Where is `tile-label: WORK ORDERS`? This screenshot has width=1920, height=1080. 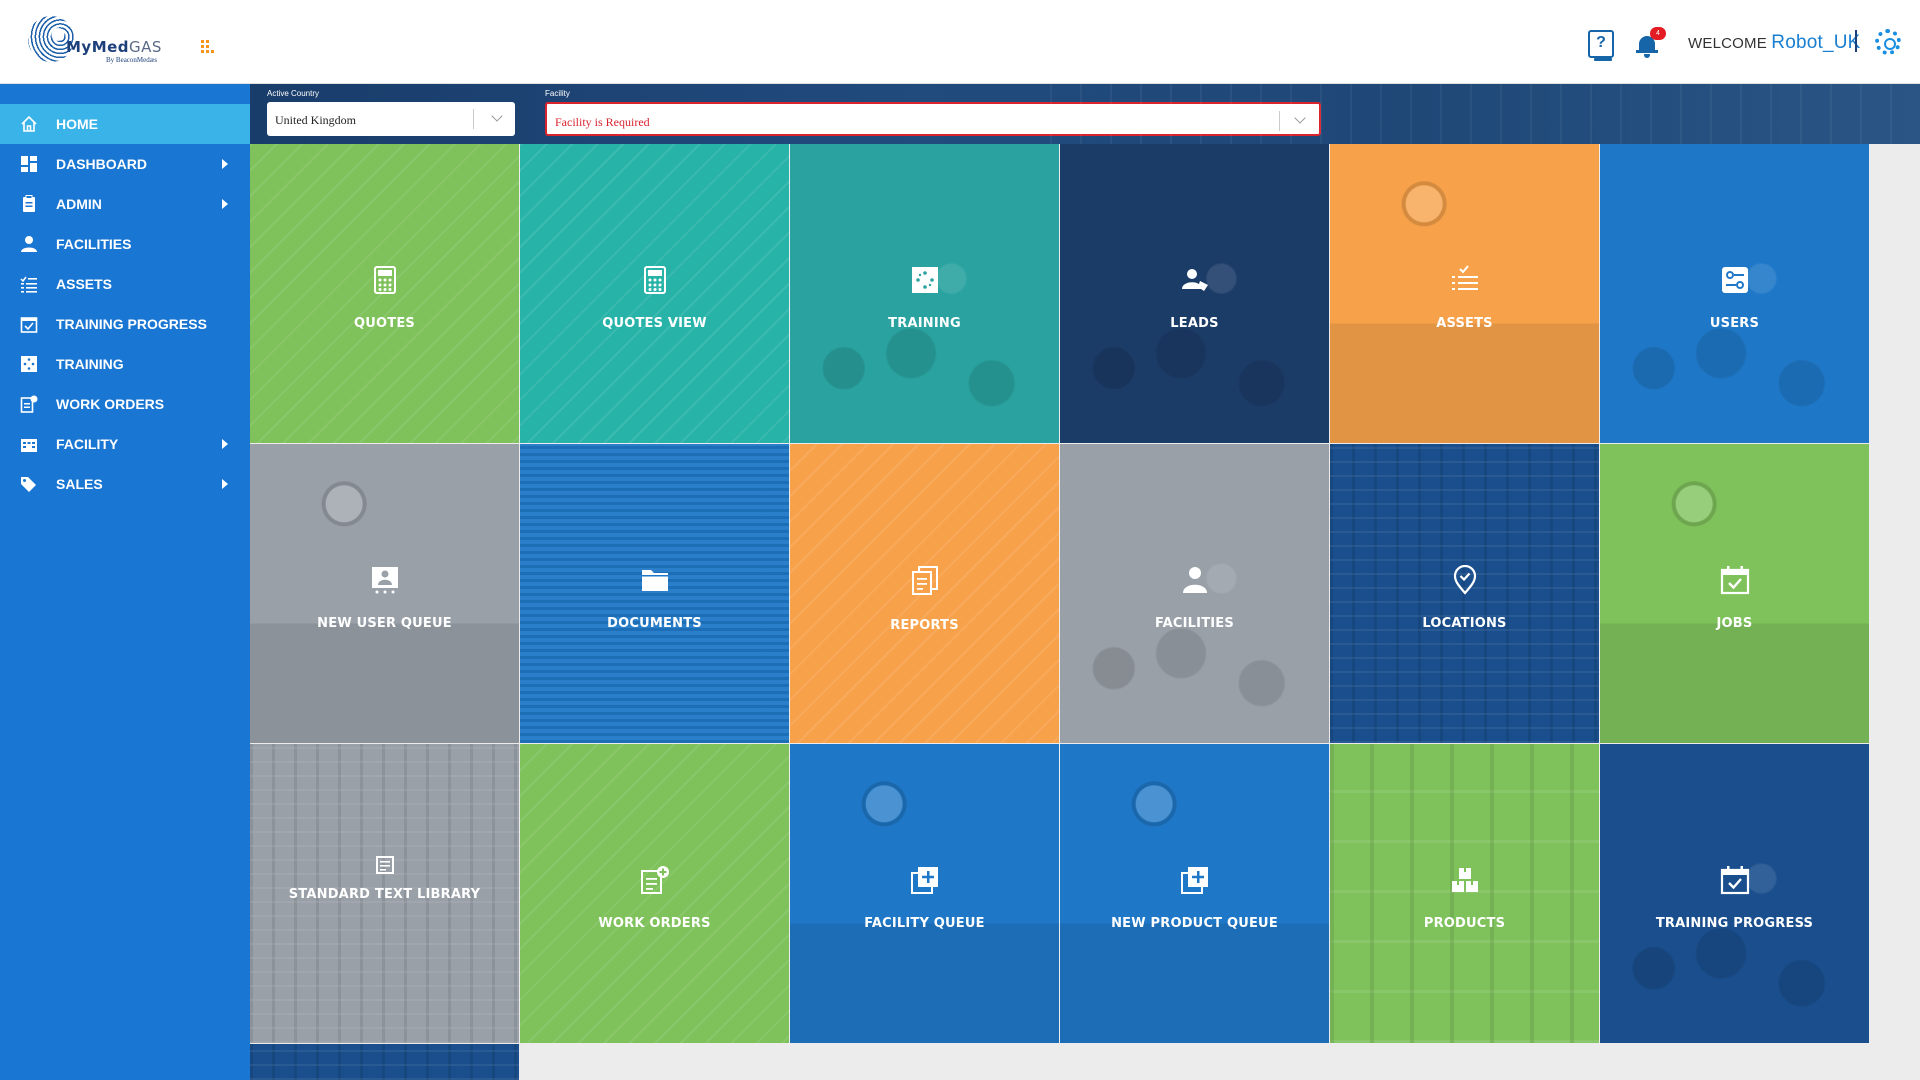
tile-label: WORK ORDERS is located at coordinates (654, 923).